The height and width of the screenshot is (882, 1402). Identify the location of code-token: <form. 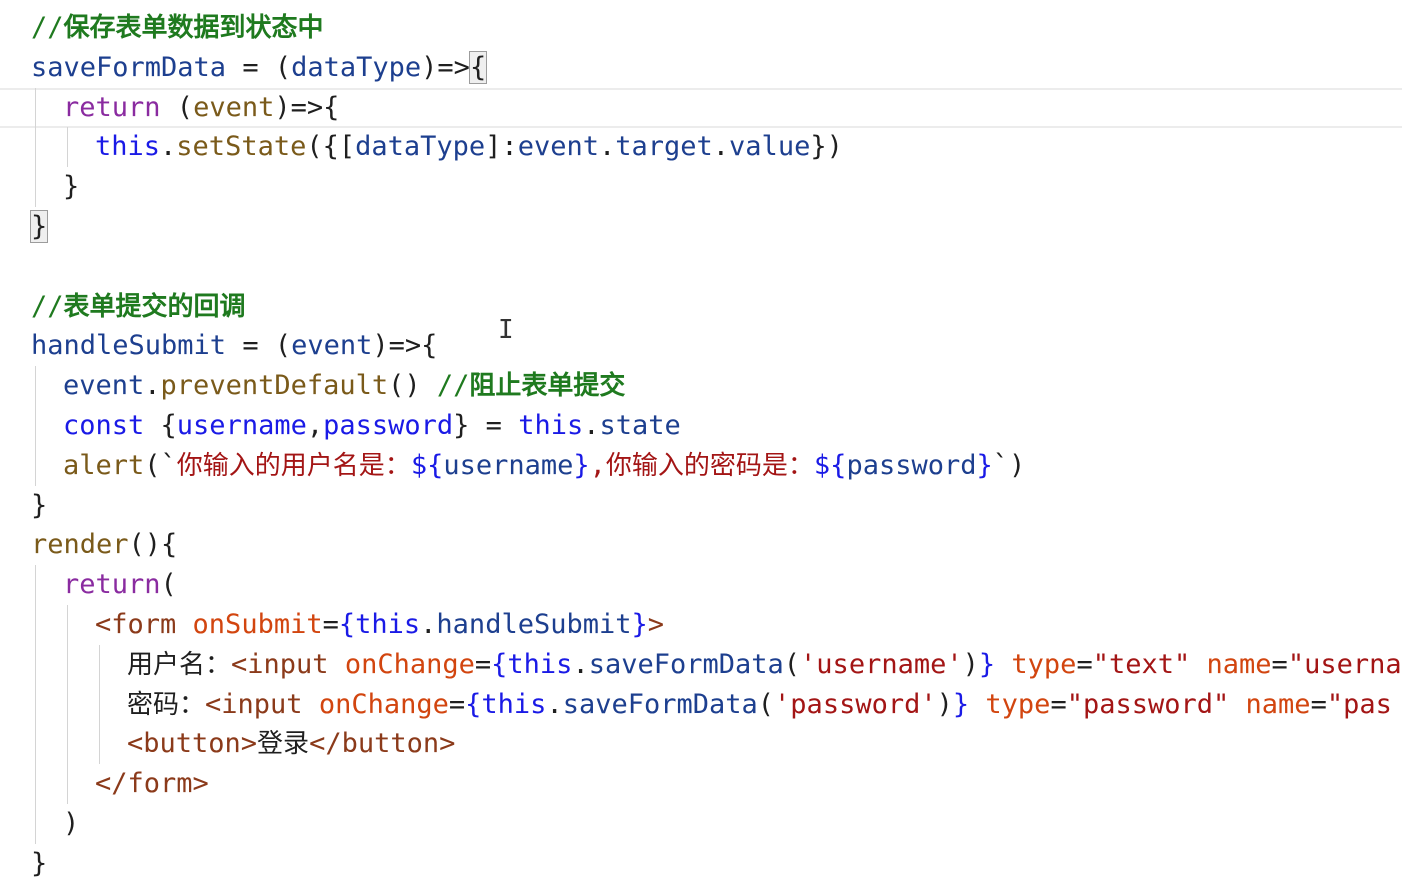
(136, 624).